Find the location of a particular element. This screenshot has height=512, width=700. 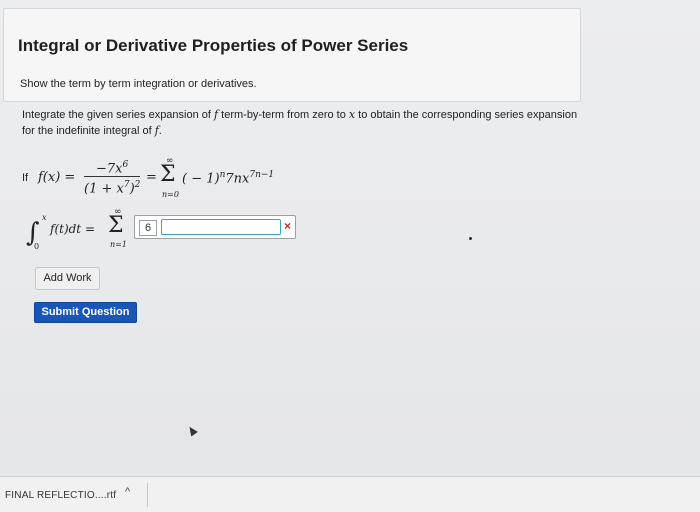

series-term: ( − 1)n7nx7n−1 is located at coordinates (228, 178).